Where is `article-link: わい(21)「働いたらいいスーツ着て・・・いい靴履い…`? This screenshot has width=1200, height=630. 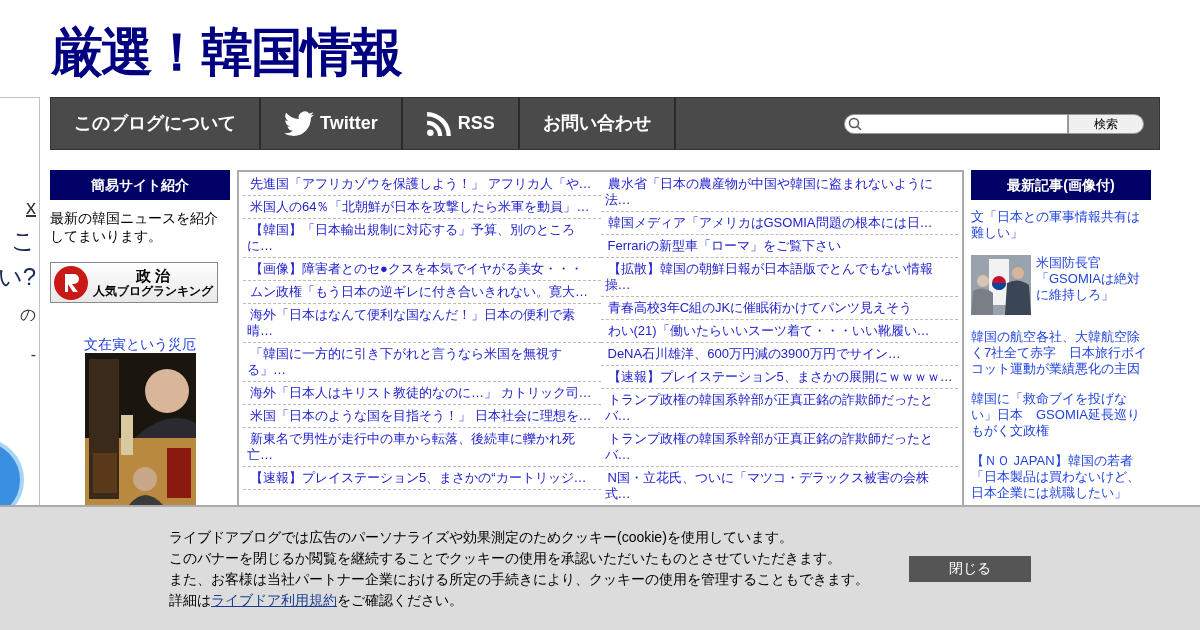 article-link: わい(21)「働いたらいいスーツ着て・・・いい靴履い… is located at coordinates (779, 331).